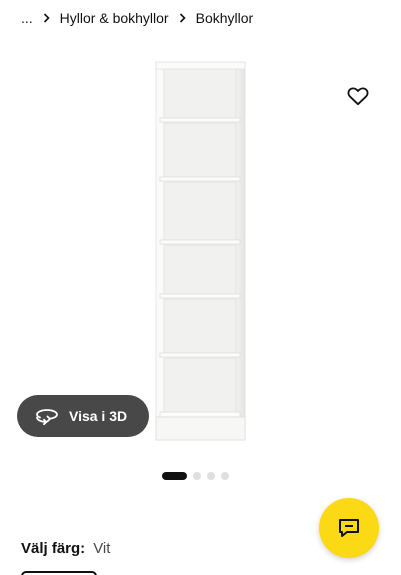 Image resolution: width=401 pixels, height=575 pixels. I want to click on heart-outline-icon, so click(358, 96).